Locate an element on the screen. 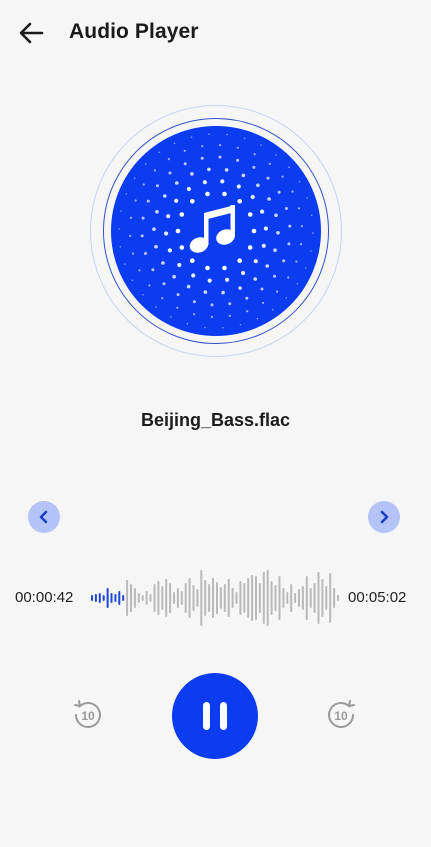 This screenshot has width=431, height=847. artwork-disc is located at coordinates (216, 231).